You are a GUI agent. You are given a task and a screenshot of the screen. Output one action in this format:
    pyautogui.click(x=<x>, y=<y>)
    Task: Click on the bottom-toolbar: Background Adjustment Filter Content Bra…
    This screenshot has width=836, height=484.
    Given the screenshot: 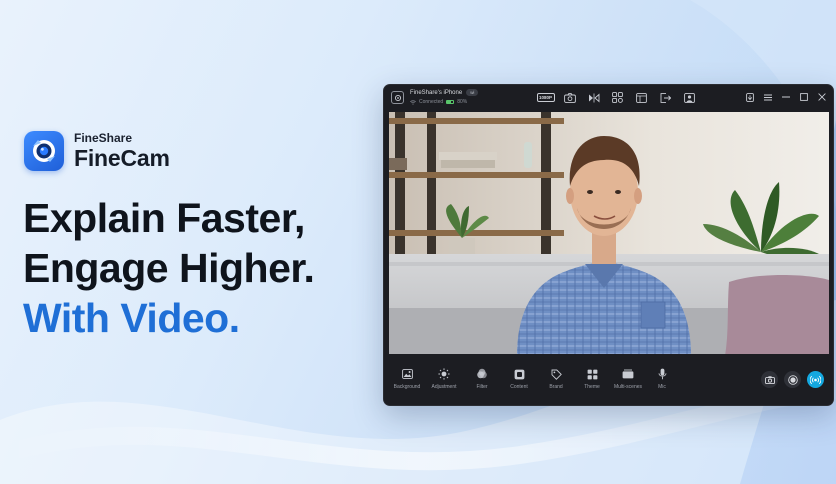 What is the action you would take?
    pyautogui.click(x=608, y=379)
    